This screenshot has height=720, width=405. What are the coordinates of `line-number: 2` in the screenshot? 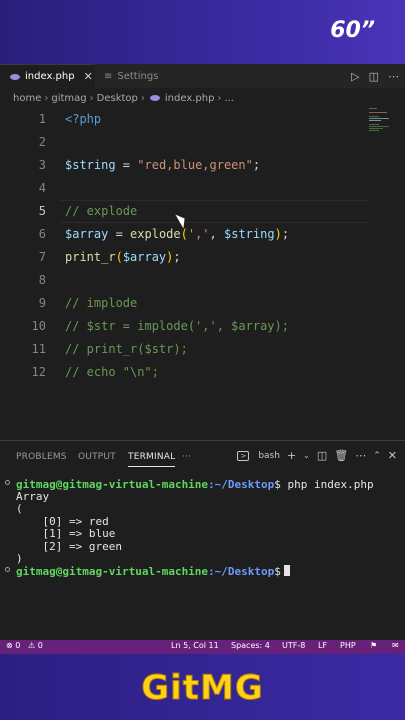 It's located at (42, 142).